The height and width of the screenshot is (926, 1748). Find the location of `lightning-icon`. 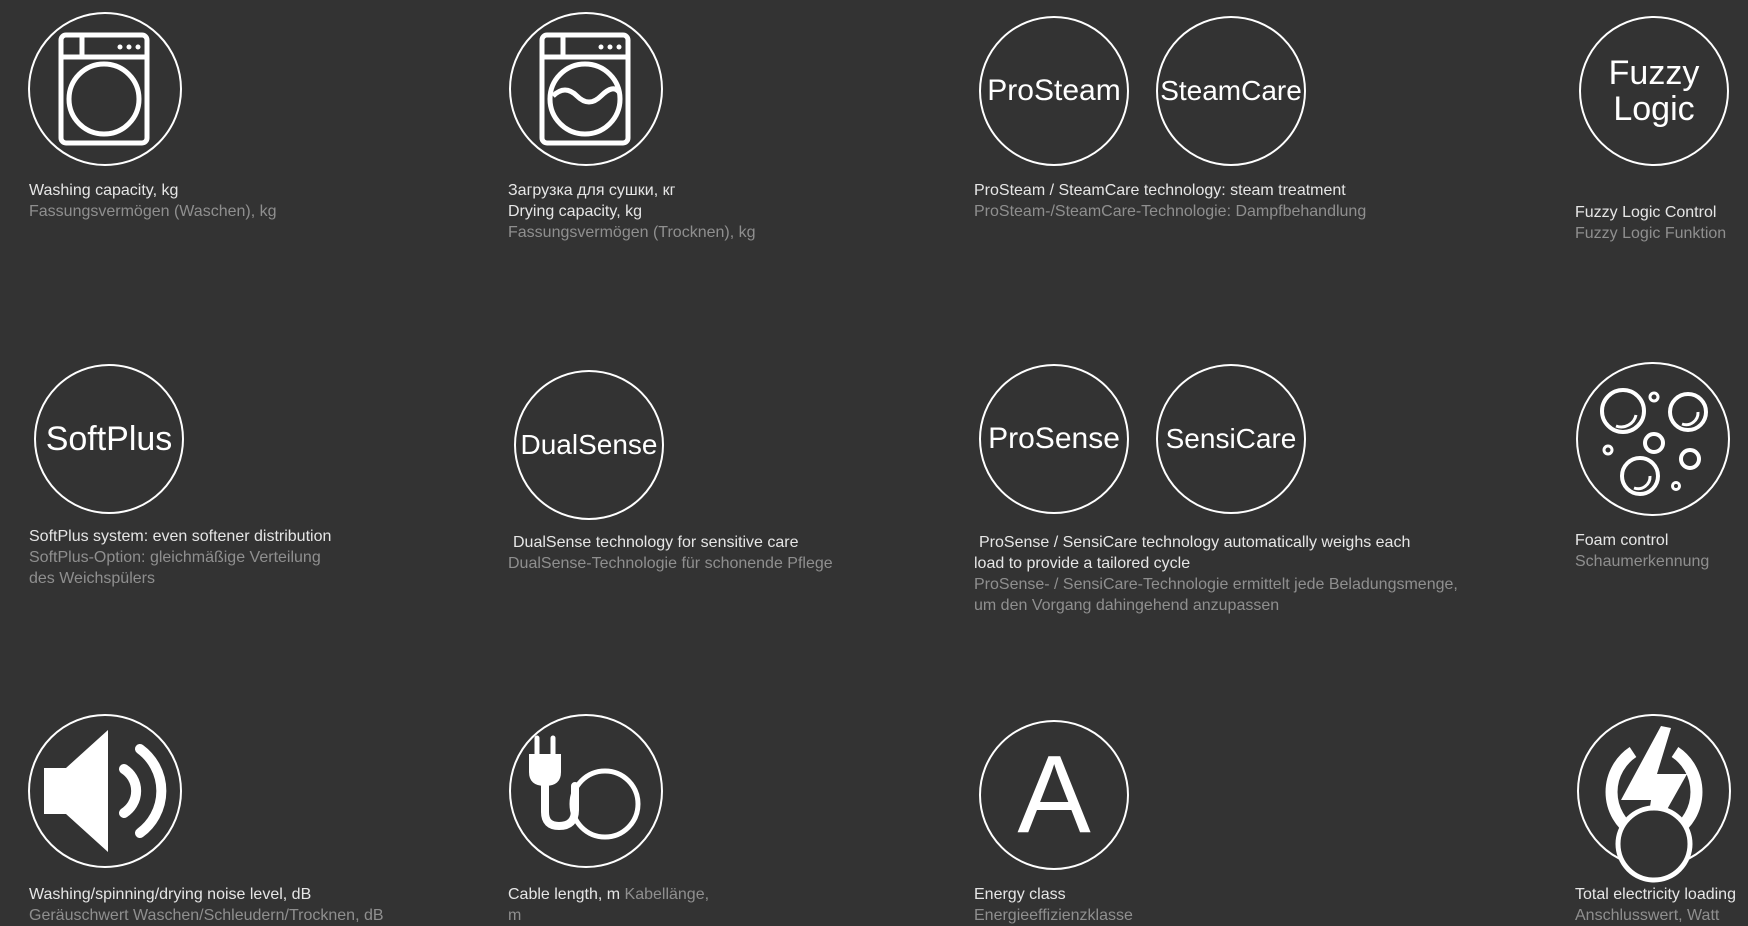

lightning-icon is located at coordinates (1654, 798).